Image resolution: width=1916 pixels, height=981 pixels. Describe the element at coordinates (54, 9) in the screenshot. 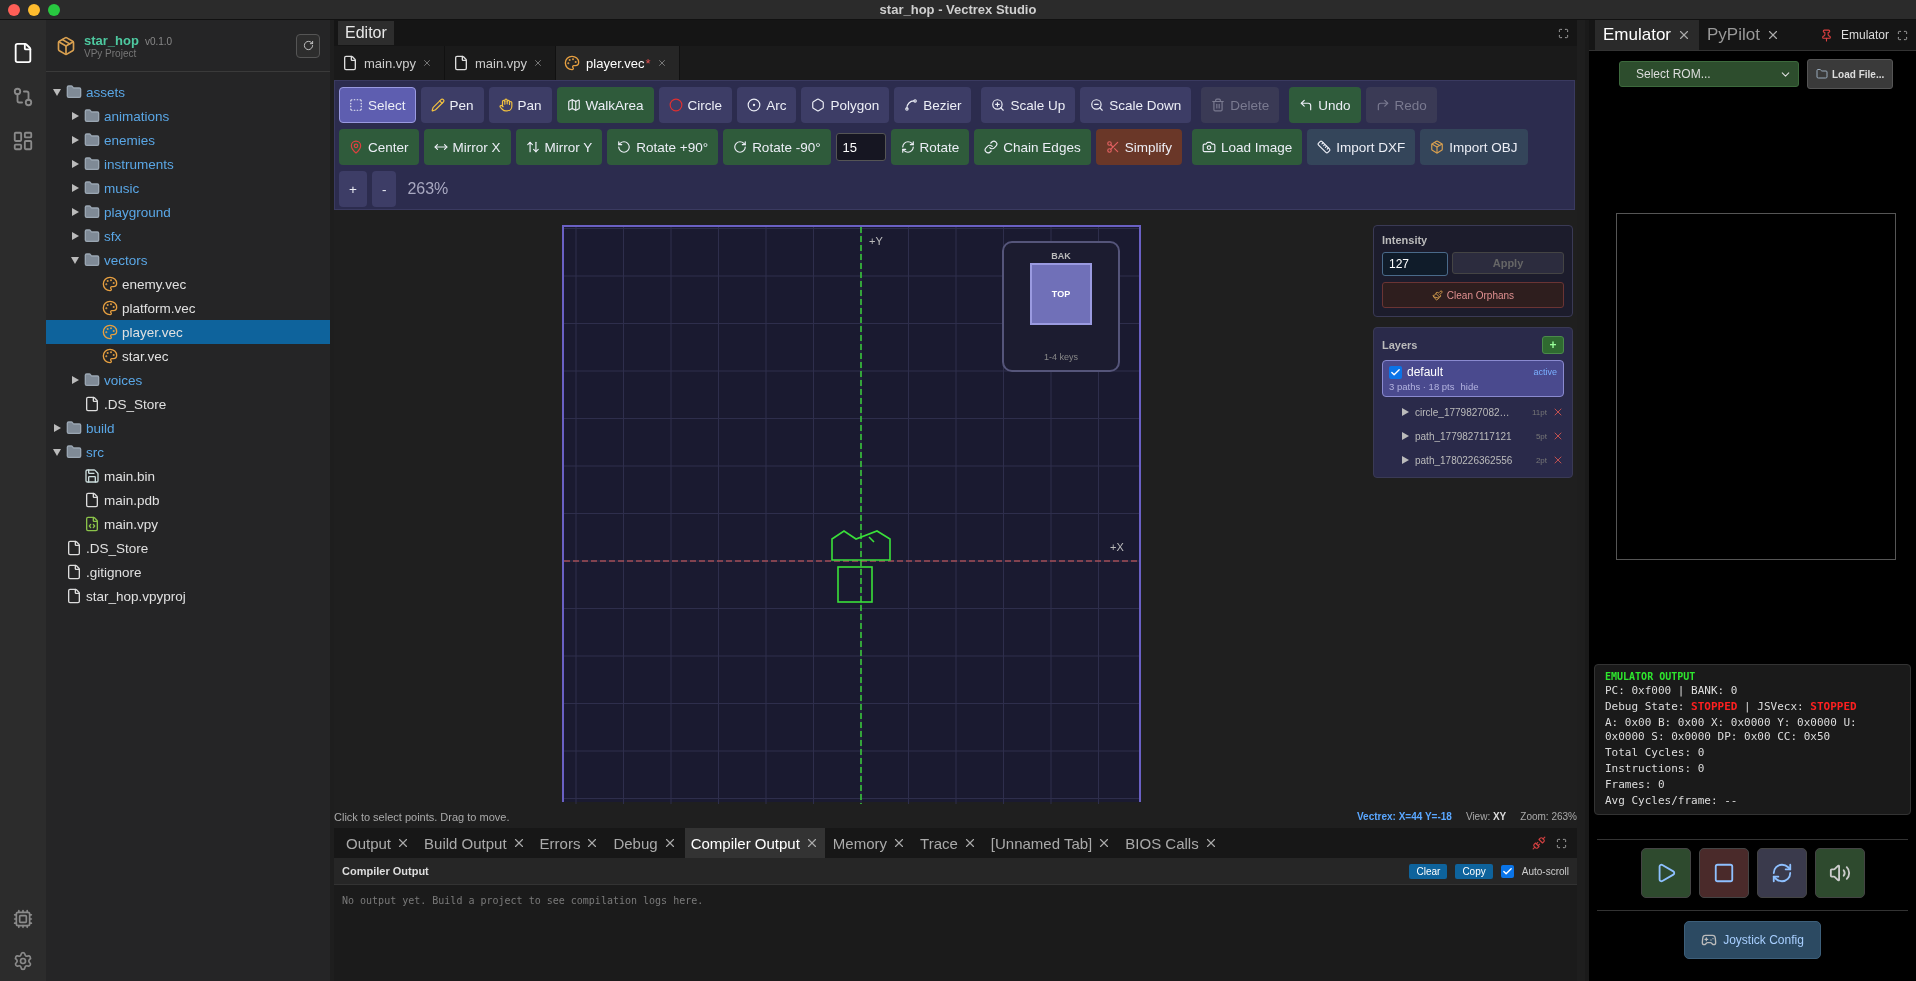

I see `maximize-window-icon` at that location.